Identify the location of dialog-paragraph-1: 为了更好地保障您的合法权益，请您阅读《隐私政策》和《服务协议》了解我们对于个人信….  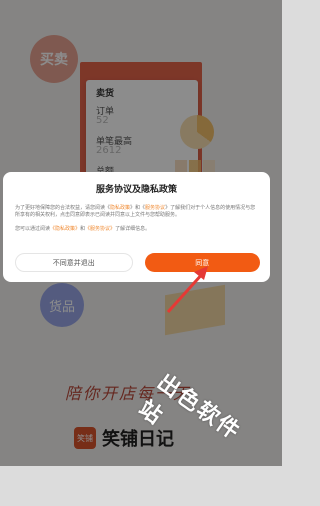
(136, 212).